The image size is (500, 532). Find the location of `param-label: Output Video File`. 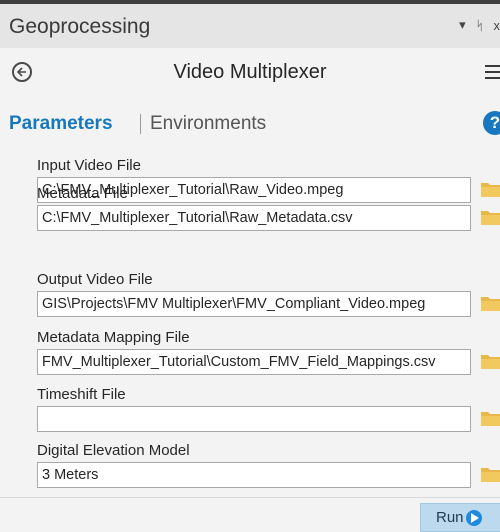

param-label: Output Video File is located at coordinates (95, 279).